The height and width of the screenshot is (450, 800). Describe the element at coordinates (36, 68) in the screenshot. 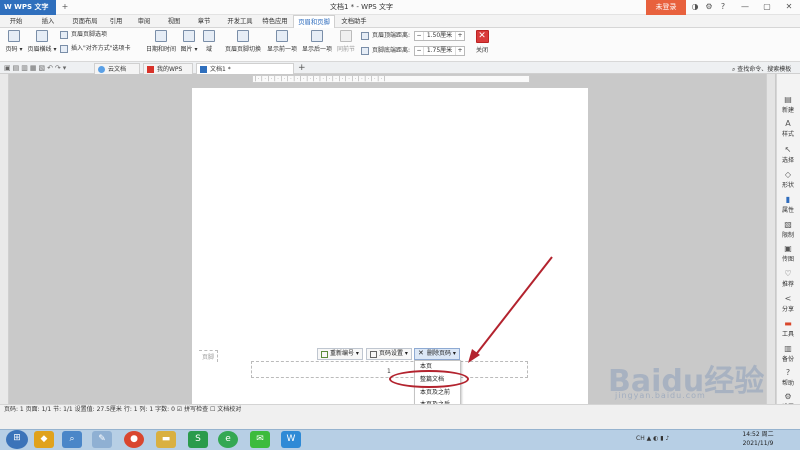

I see `quick-access-toolbar: ▣▤▥▦▧↶↷▾` at that location.